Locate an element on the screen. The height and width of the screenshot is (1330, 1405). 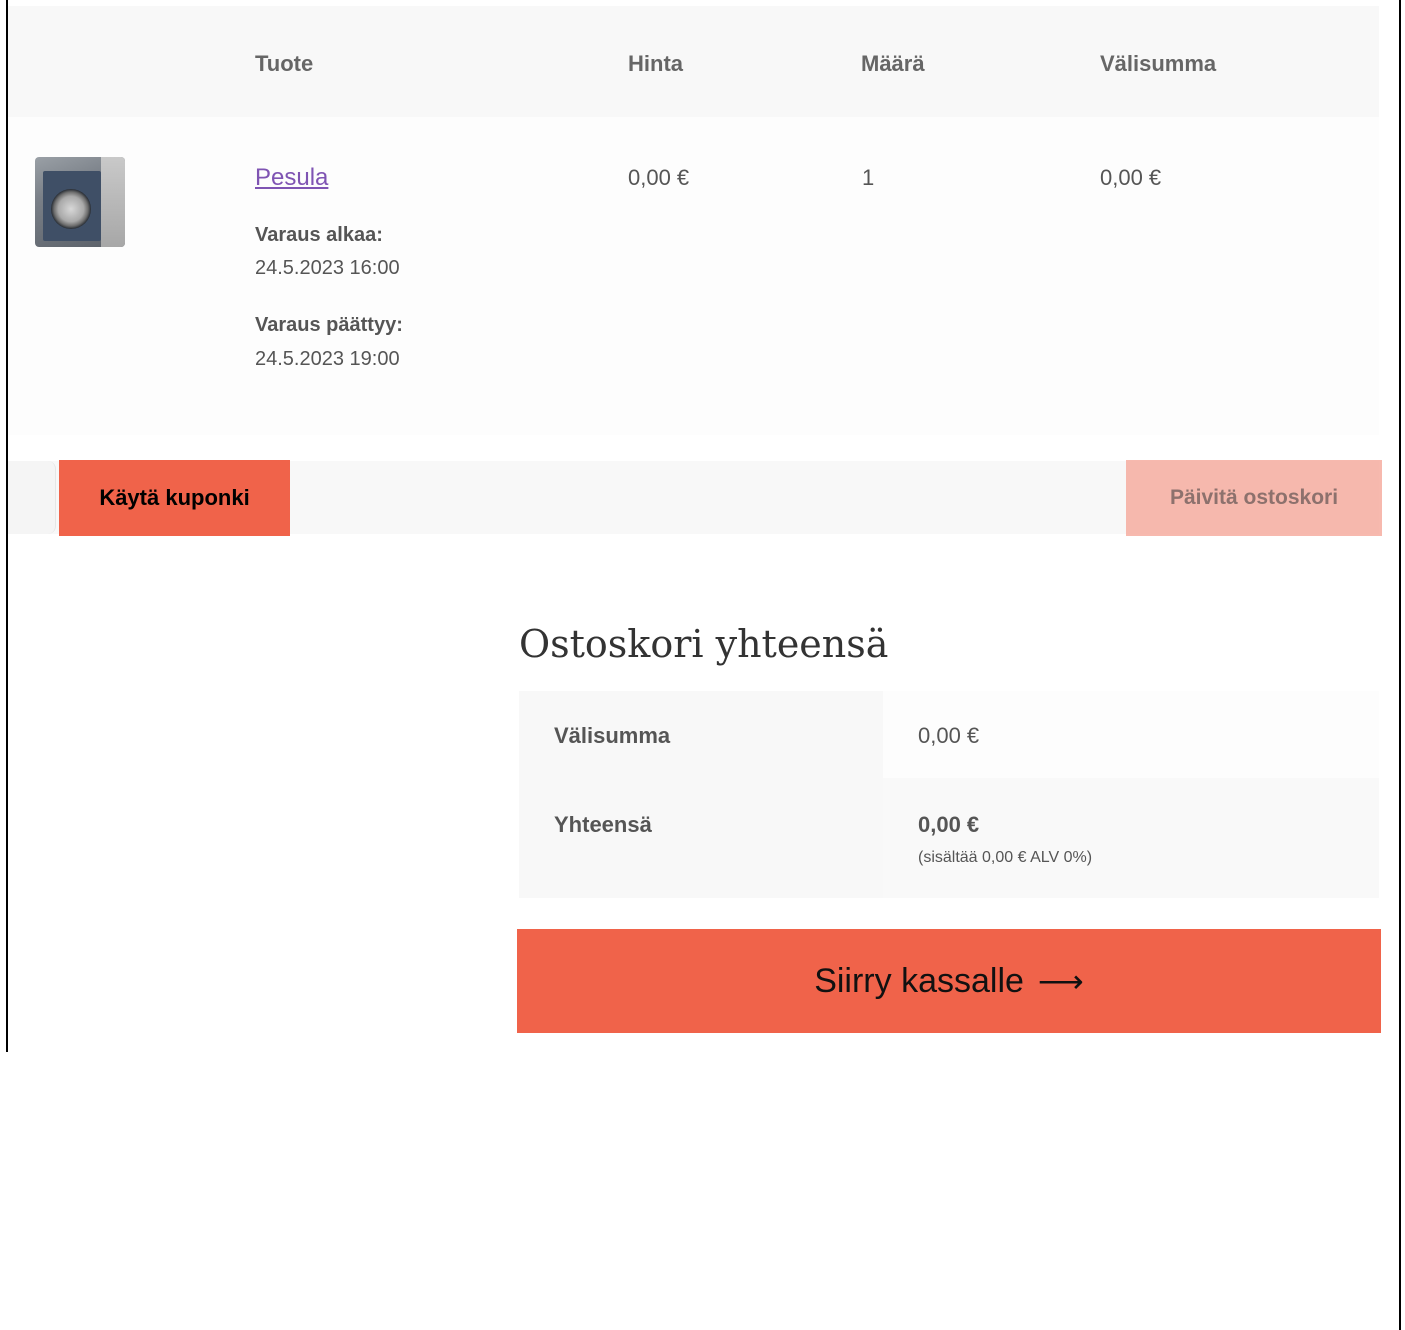
totals-tax-note: (sisältää 0,00 € ALV 0%) is located at coordinates (1005, 857).